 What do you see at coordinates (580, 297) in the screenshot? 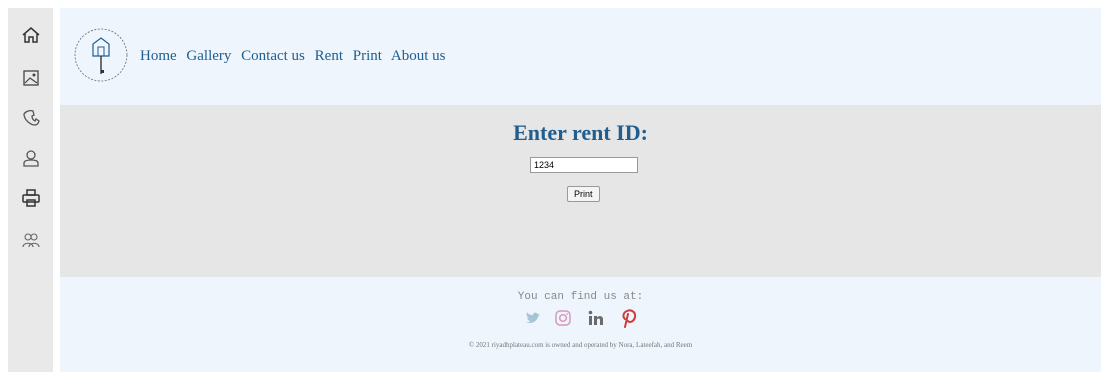
I see `find-us-text: You can find us at:` at bounding box center [580, 297].